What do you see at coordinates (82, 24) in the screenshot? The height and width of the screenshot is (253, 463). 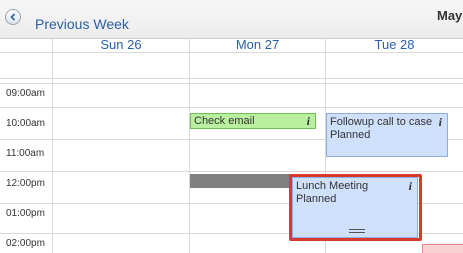 I see `previous-week-link: Previous Week` at bounding box center [82, 24].